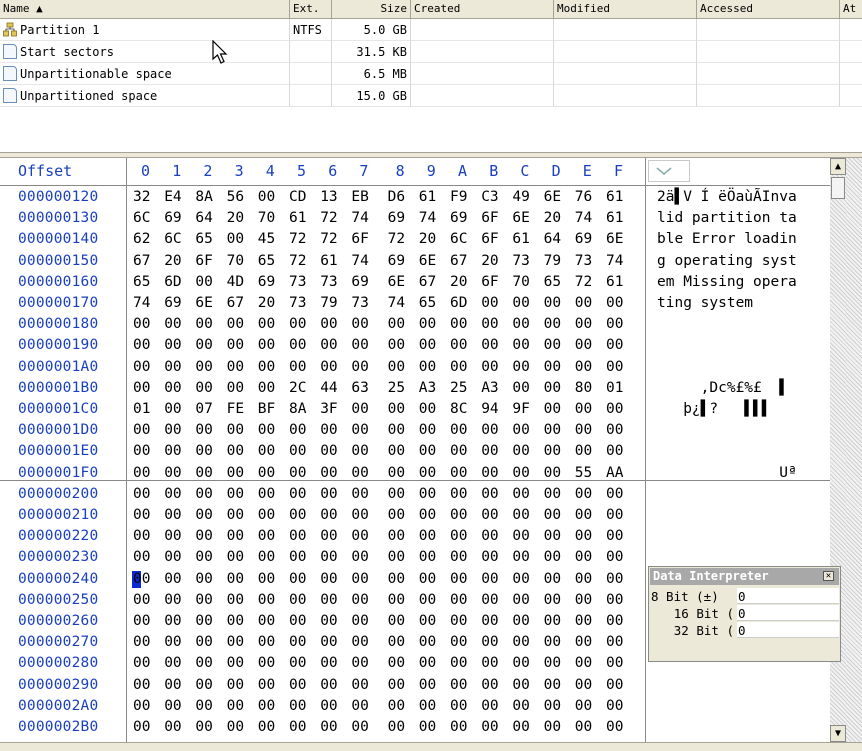 Image resolution: width=862 pixels, height=751 pixels. What do you see at coordinates (431, 52) in the screenshot?
I see `file-list-row: Start sectors 31.5 KB` at bounding box center [431, 52].